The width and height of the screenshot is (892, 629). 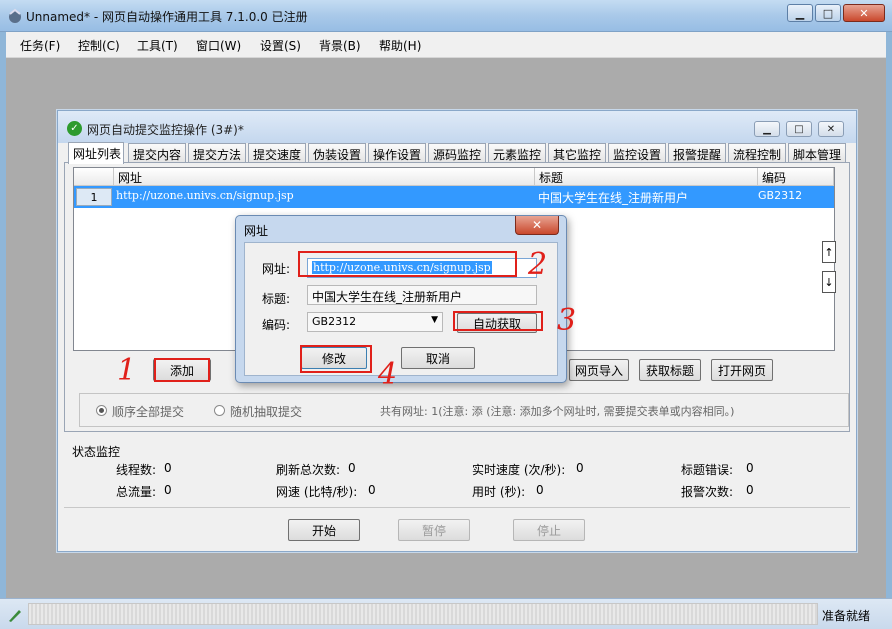 What do you see at coordinates (157, 153) in the screenshot?
I see `tab-submit-content: 提交内容` at bounding box center [157, 153].